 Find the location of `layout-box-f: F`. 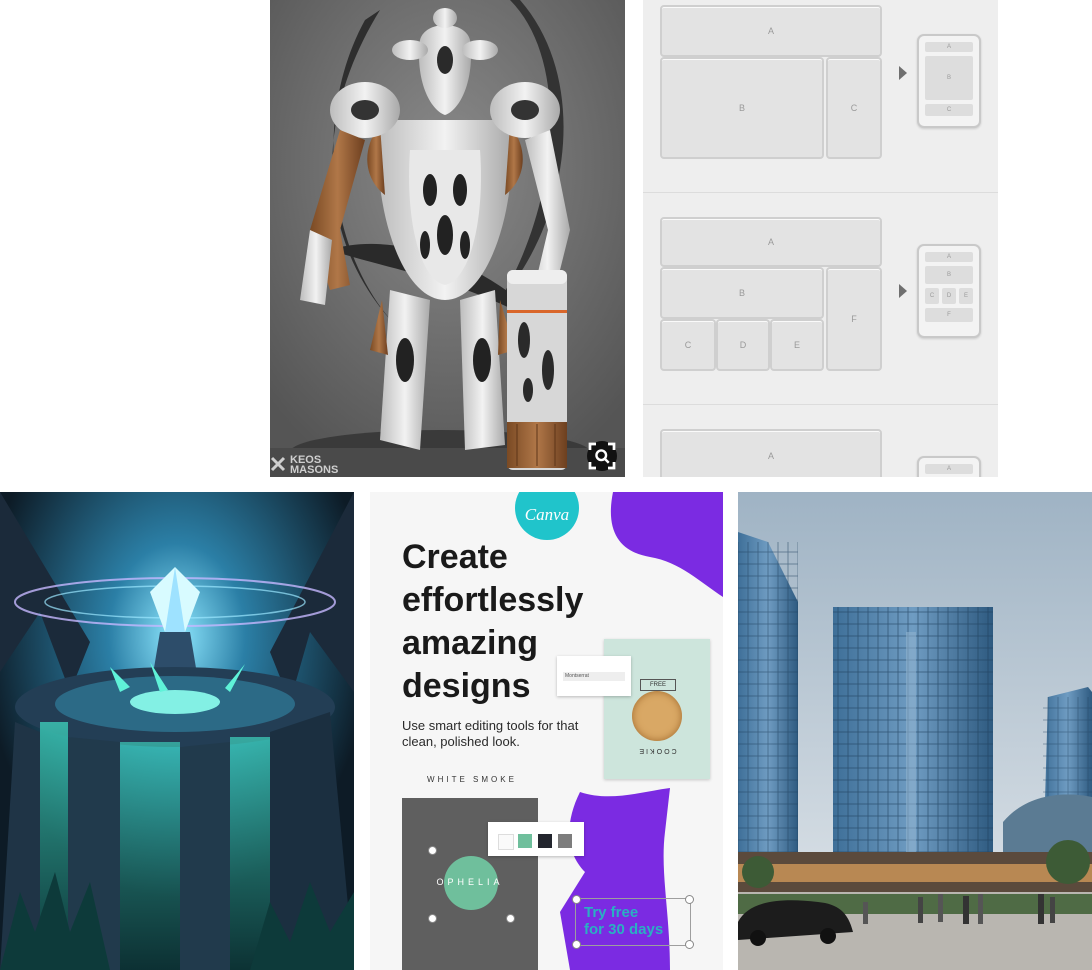

layout-box-f: F is located at coordinates (854, 319).